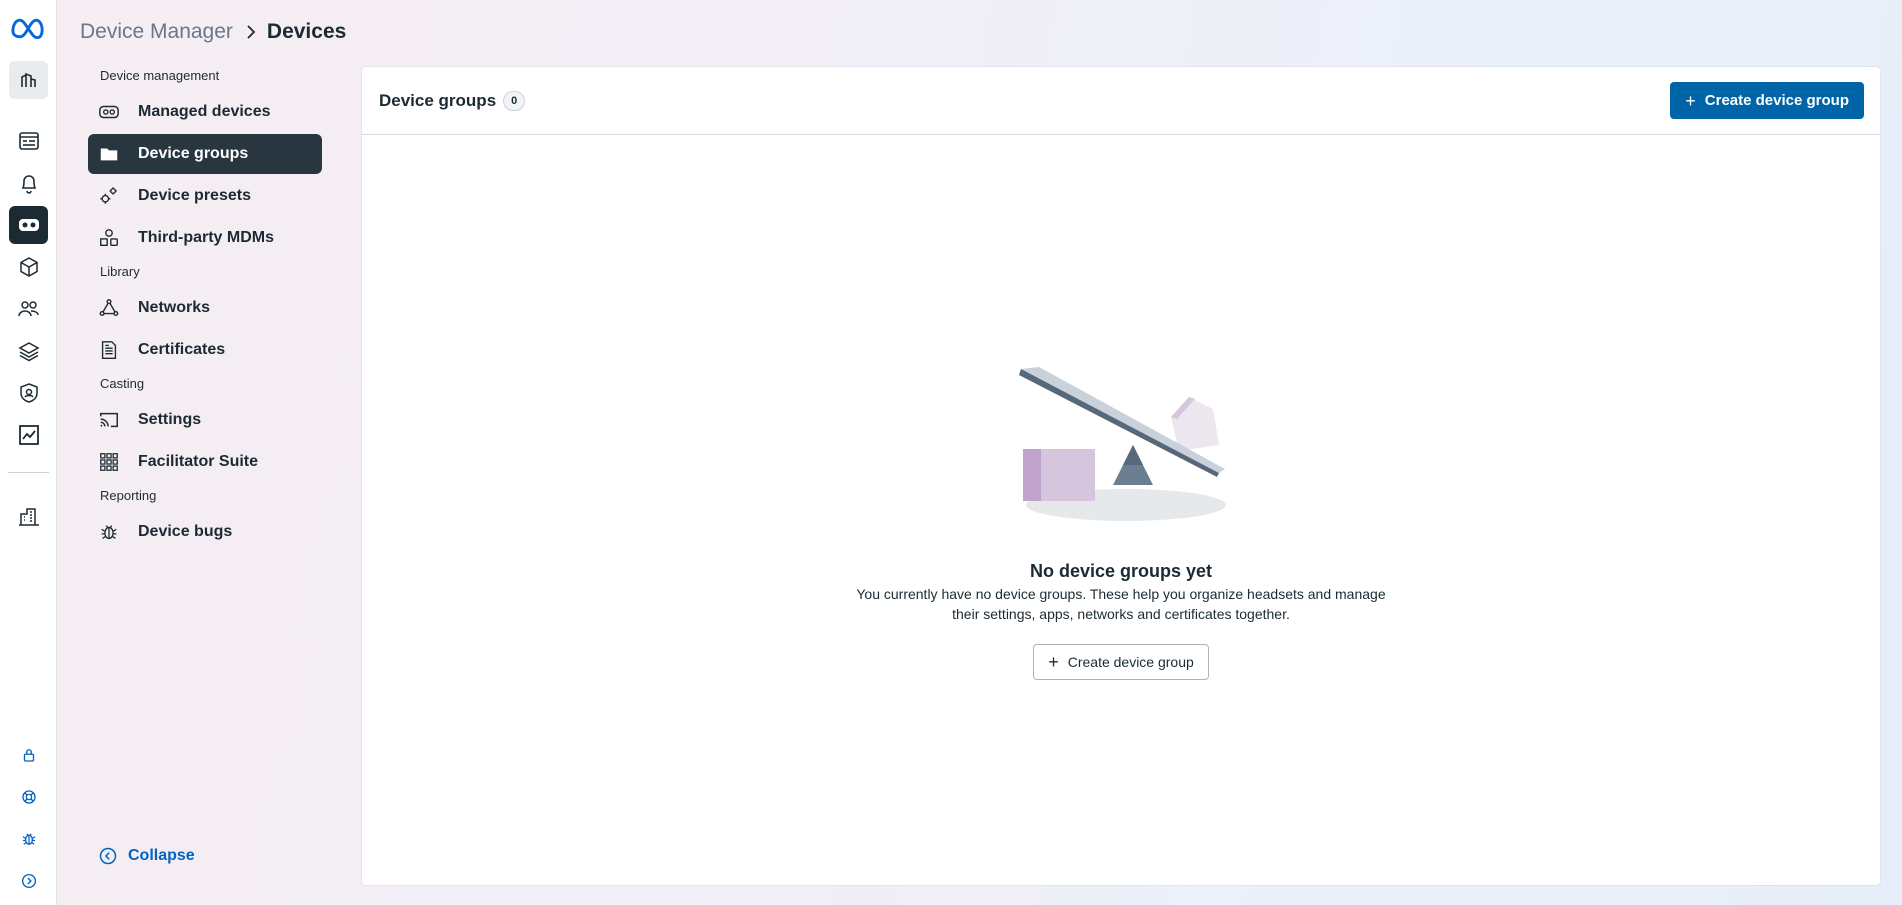 The height and width of the screenshot is (905, 1902). What do you see at coordinates (28, 881) in the screenshot?
I see `expand-icon` at bounding box center [28, 881].